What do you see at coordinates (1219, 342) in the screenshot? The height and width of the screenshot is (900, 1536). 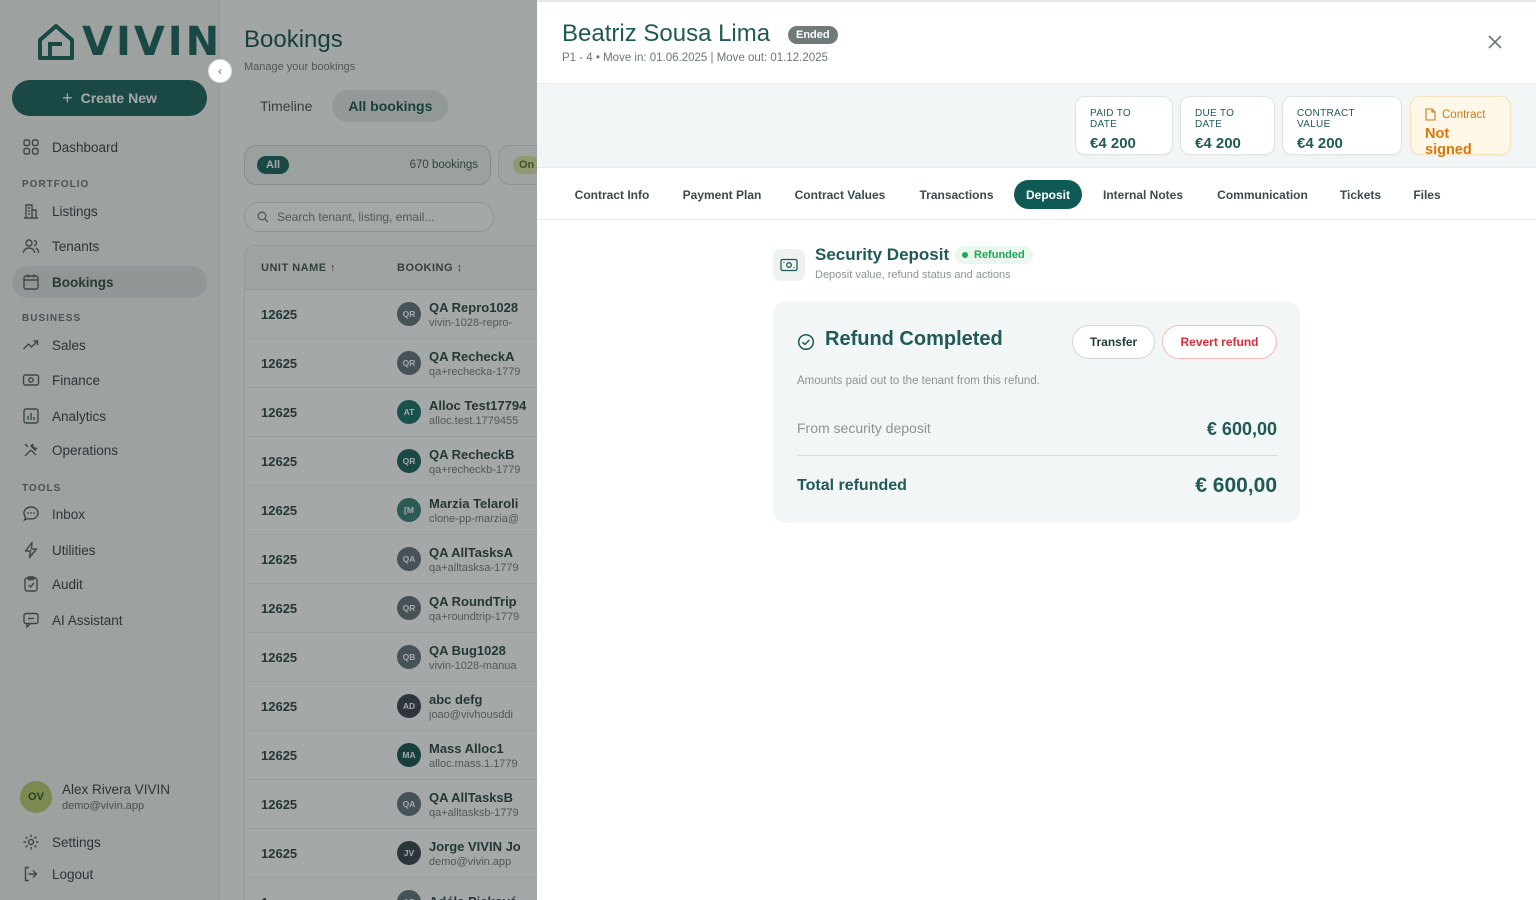 I see `revert-refund-button: Revert refund` at bounding box center [1219, 342].